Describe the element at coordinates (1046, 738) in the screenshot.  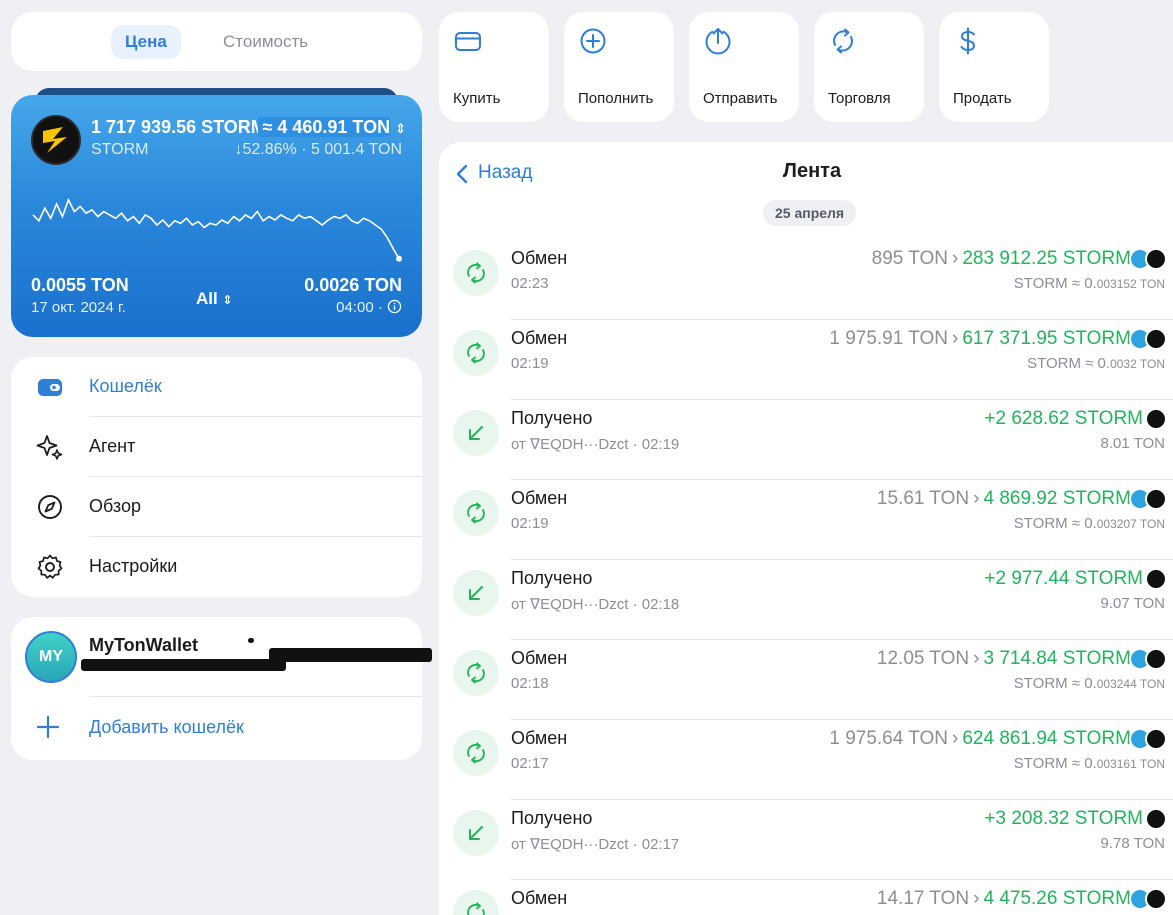
I see `amount-to: 624 861.94 STORM` at that location.